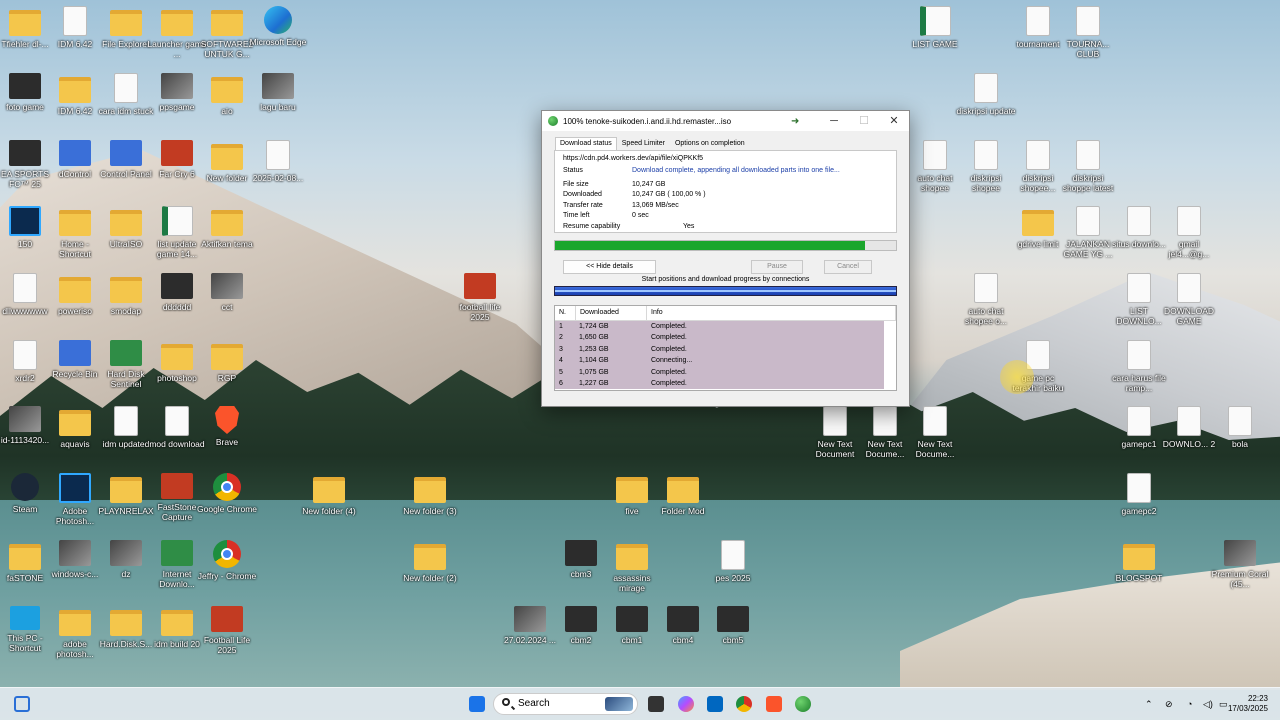 This screenshot has width=1280, height=720. Describe the element at coordinates (1149, 704) in the screenshot. I see `chevron-up-icon: ⌃` at that location.